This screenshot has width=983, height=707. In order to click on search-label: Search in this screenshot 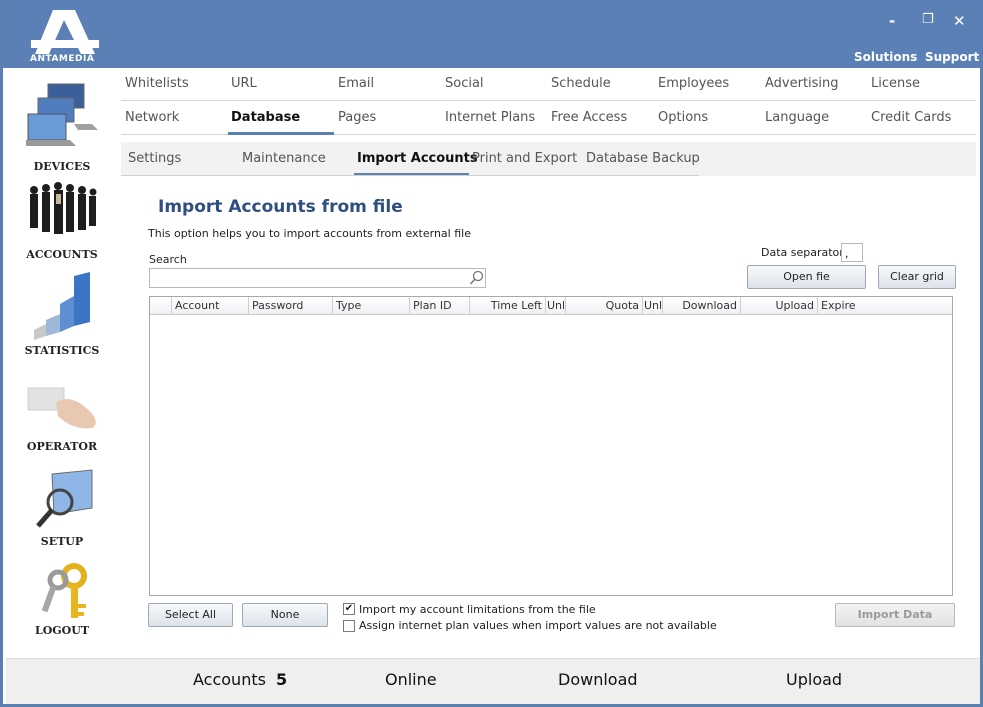, I will do `click(168, 259)`.